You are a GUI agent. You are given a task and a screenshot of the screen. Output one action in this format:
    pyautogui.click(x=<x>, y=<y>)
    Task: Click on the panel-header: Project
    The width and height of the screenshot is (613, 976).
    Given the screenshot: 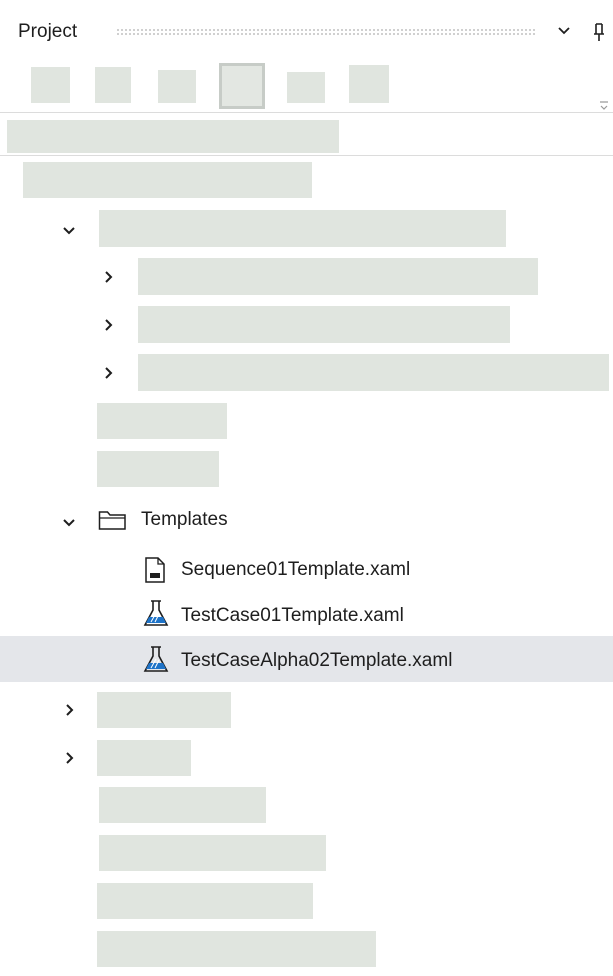 What is the action you would take?
    pyautogui.click(x=306, y=32)
    